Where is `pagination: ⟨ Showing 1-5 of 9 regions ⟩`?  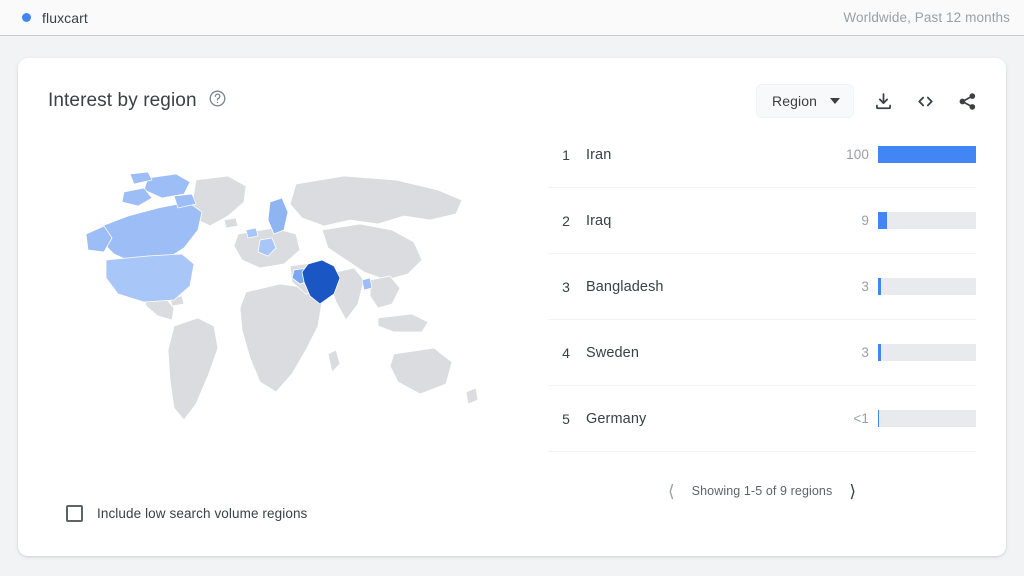
pagination: ⟨ Showing 1-5 of 9 regions ⟩ is located at coordinates (762, 504).